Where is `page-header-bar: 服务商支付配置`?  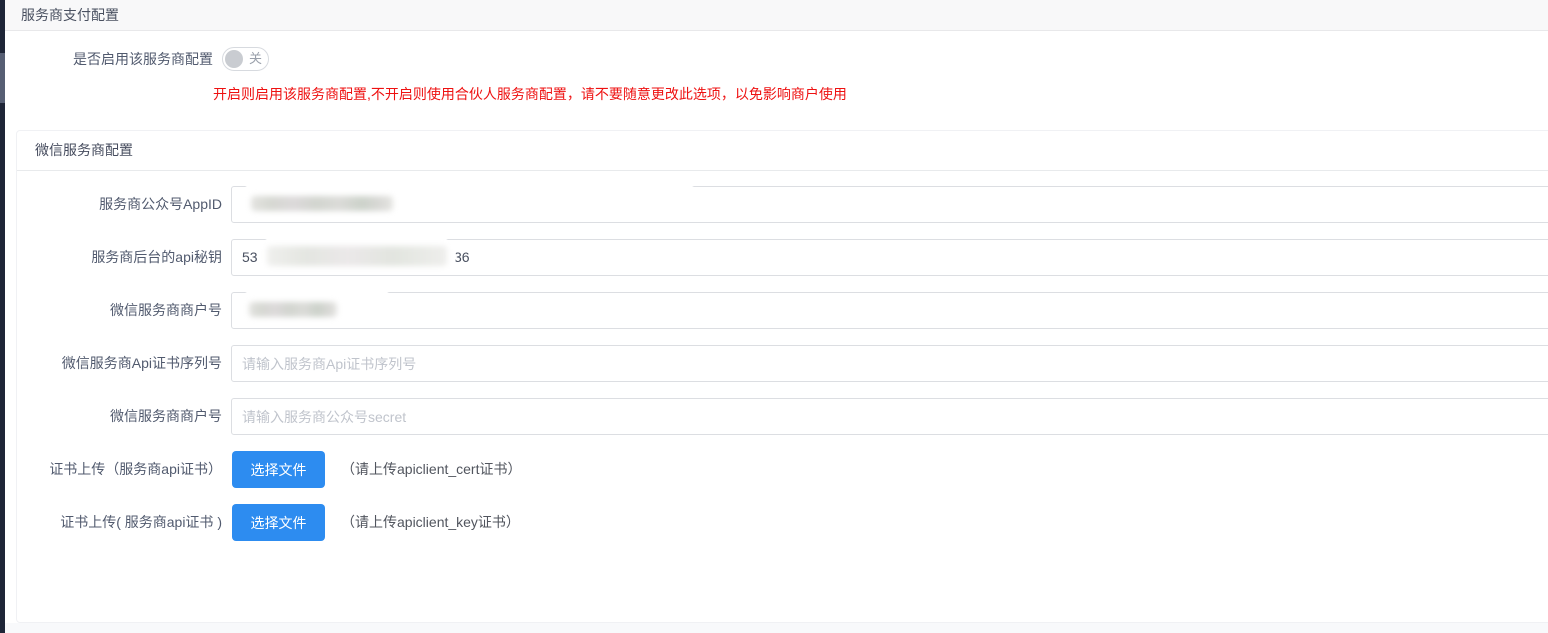
page-header-bar: 服务商支付配置 is located at coordinates (776, 15).